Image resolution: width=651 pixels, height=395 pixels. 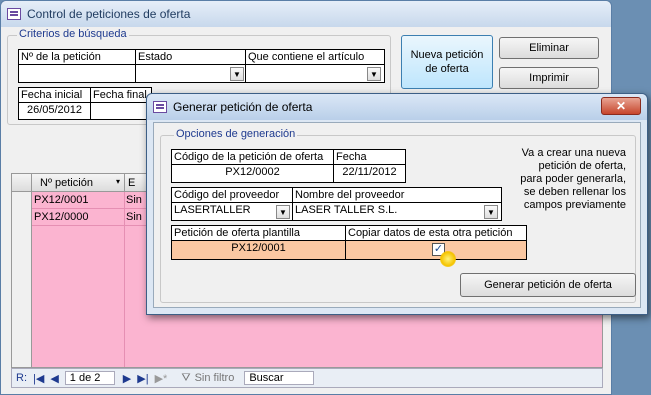 I want to click on nav-label: R:, so click(x=21, y=378).